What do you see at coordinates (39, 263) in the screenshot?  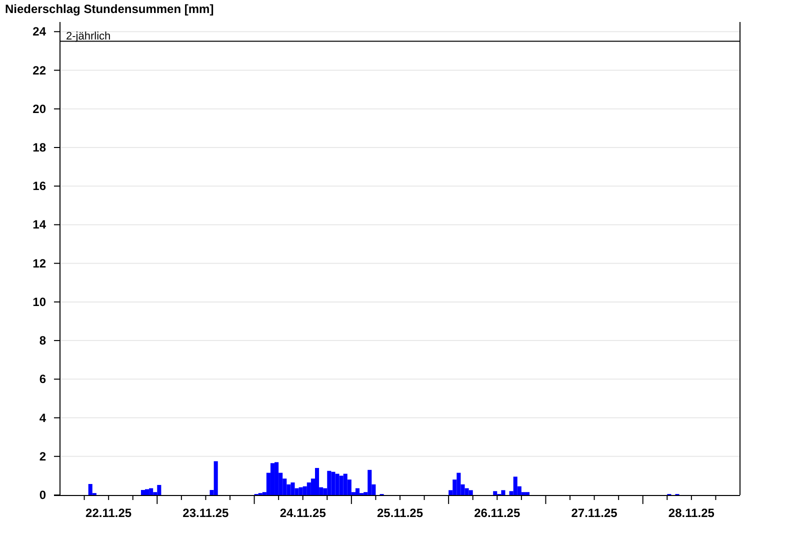 I see `y-tick-label: 12` at bounding box center [39, 263].